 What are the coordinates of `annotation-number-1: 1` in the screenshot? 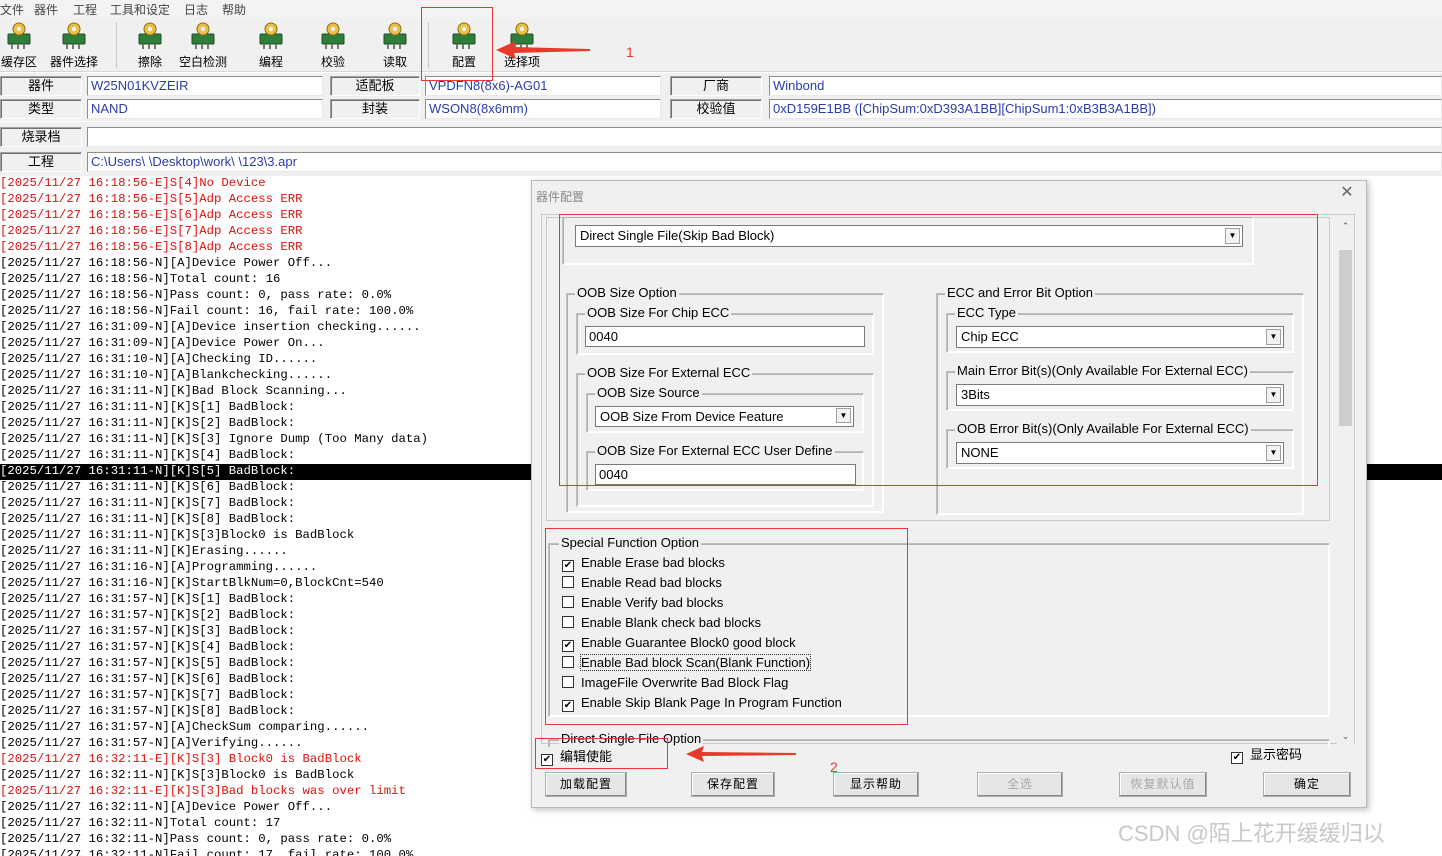 It's located at (630, 52).